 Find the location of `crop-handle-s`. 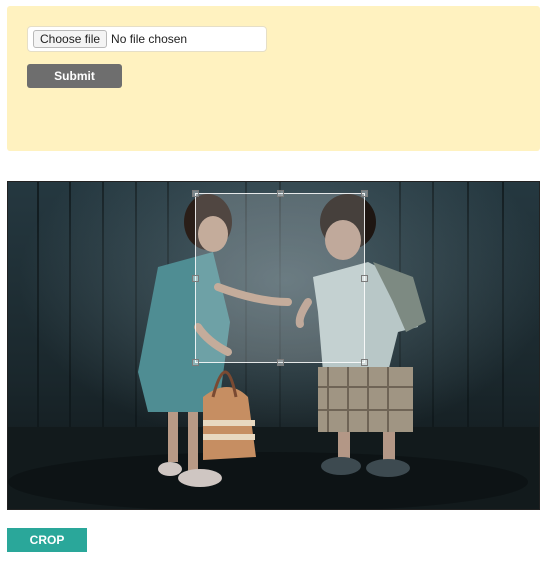

crop-handle-s is located at coordinates (280, 362).